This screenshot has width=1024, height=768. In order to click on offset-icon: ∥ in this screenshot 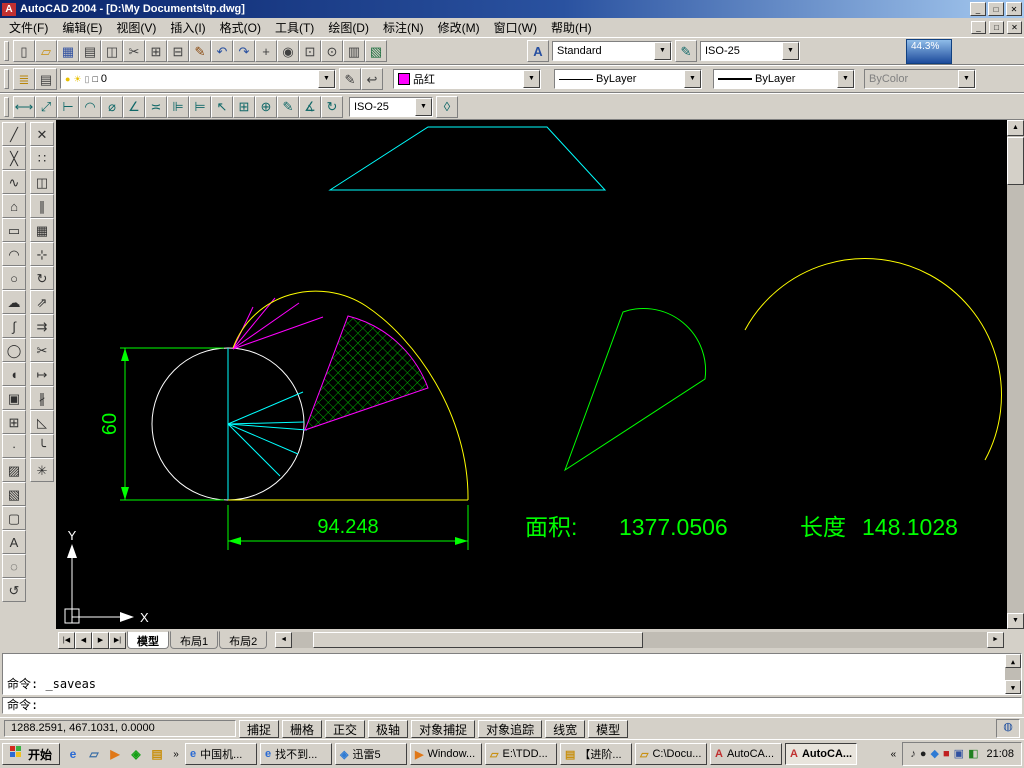, I will do `click(42, 206)`.